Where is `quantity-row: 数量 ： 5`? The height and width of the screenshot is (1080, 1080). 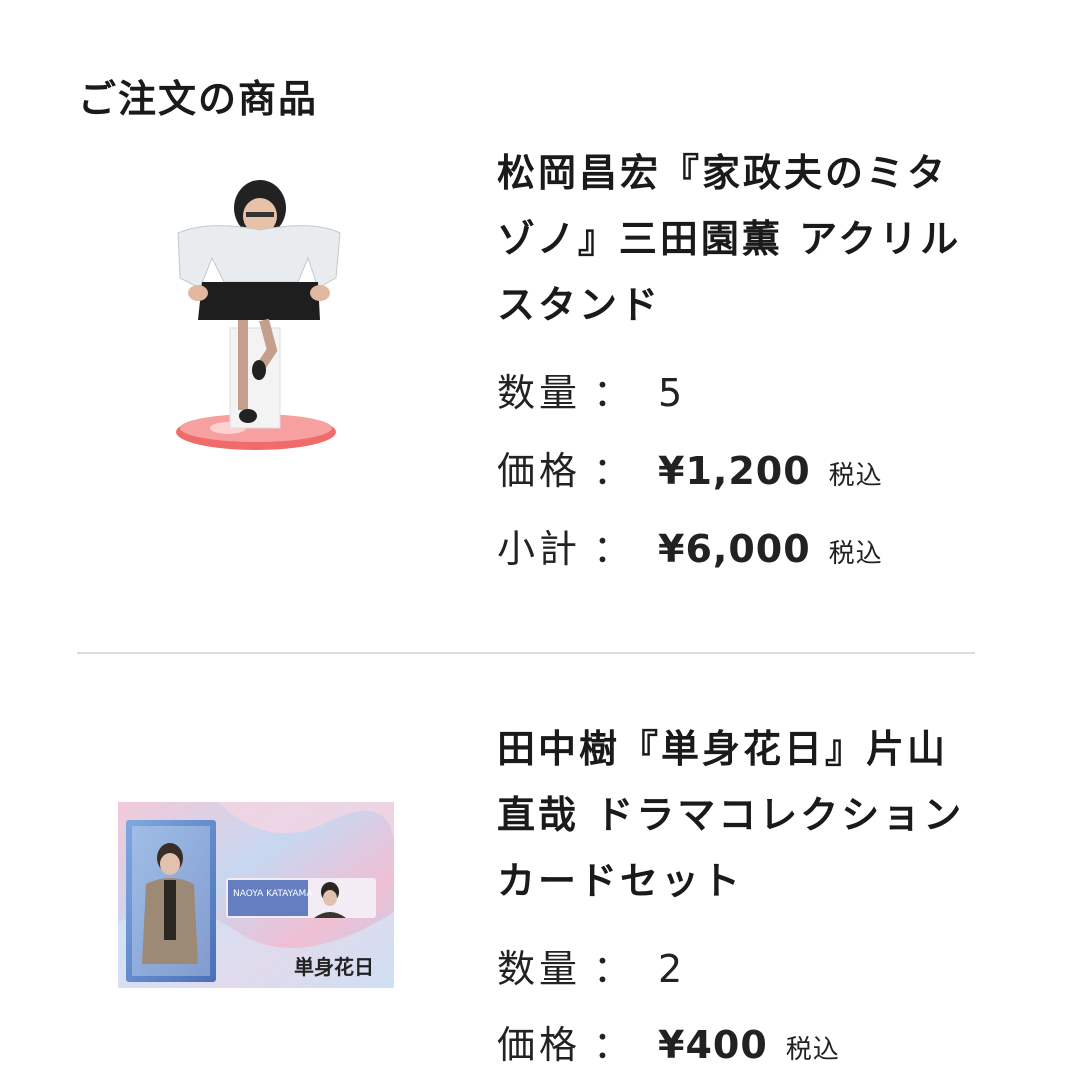 quantity-row: 数量 ： 5 is located at coordinates (589, 390).